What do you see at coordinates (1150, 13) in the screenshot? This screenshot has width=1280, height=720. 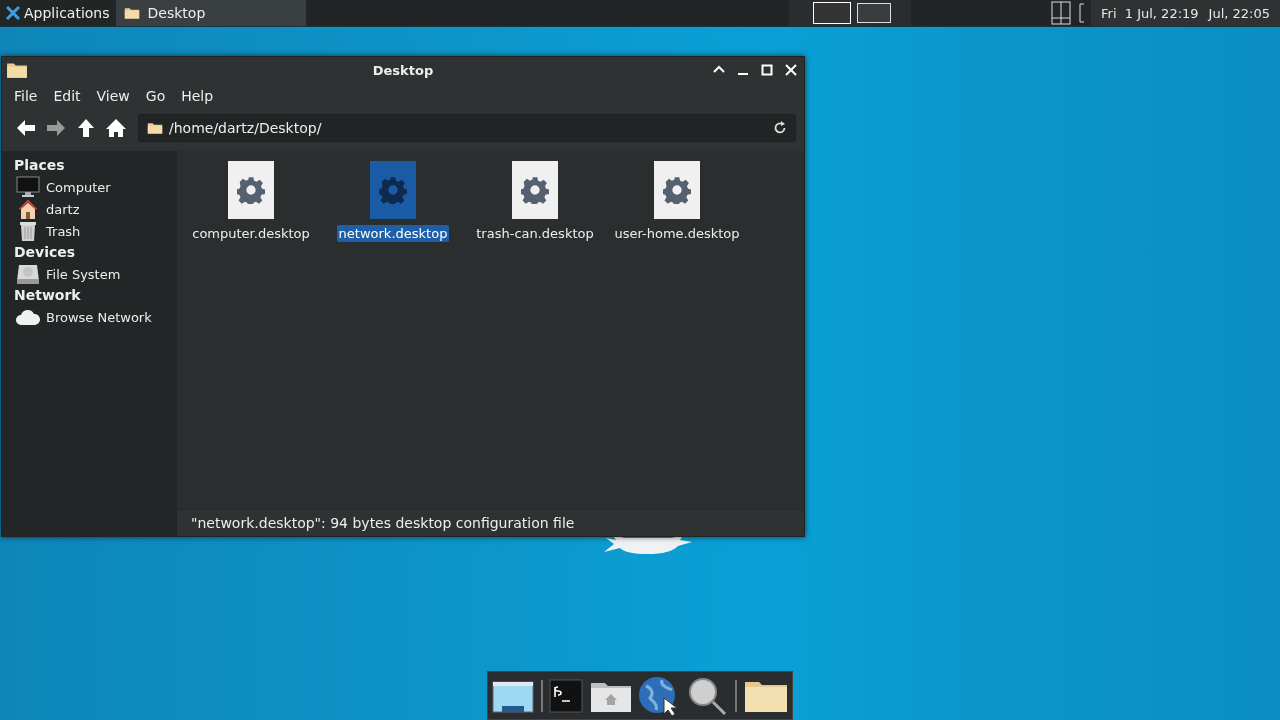 I see `clock: Fri 1 Jul, 22:19` at bounding box center [1150, 13].